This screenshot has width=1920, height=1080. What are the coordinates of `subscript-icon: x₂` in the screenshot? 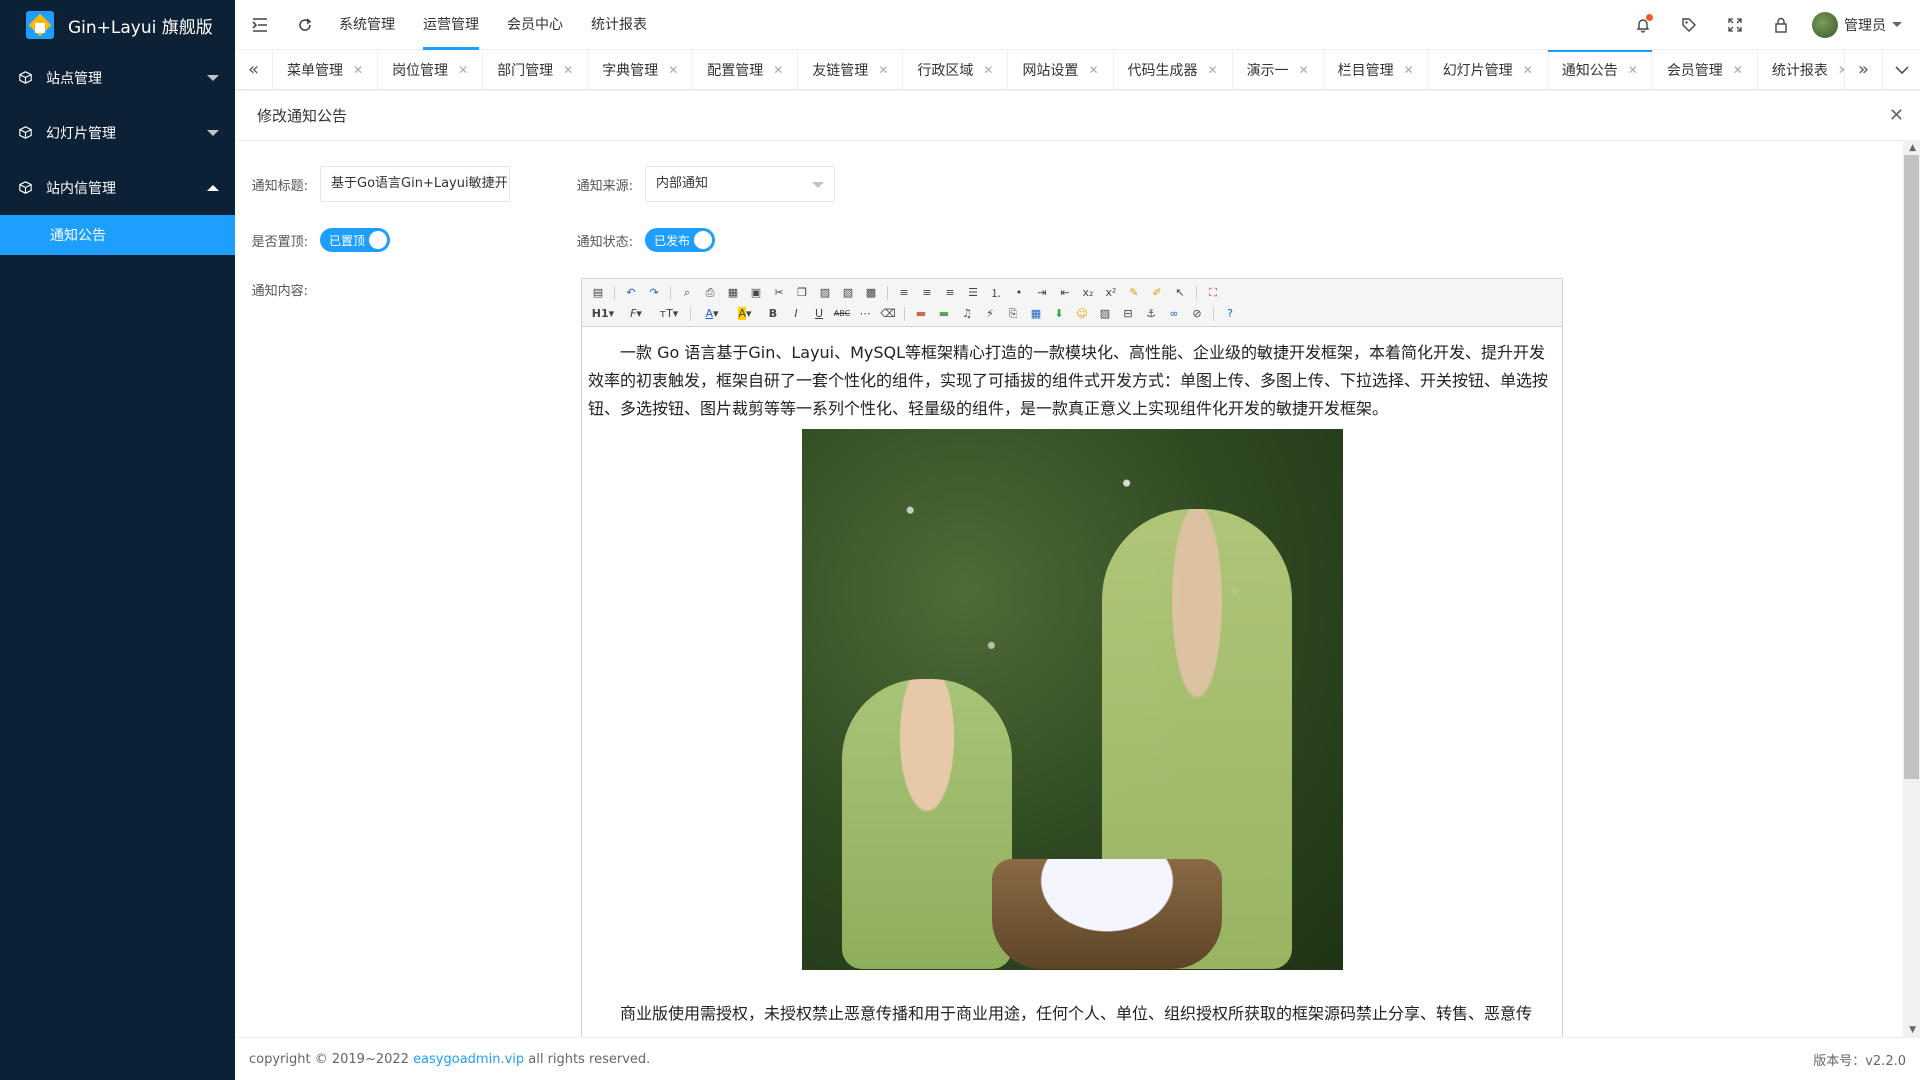 It's located at (1088, 293).